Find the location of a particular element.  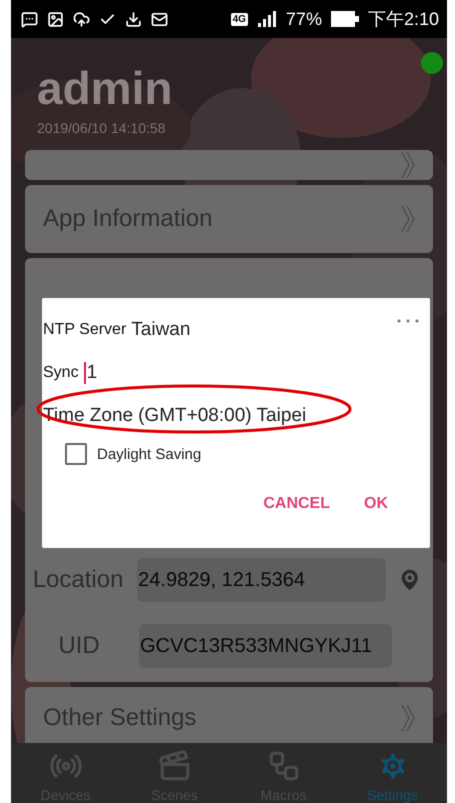

cloud-upload-icon is located at coordinates (81, 19).